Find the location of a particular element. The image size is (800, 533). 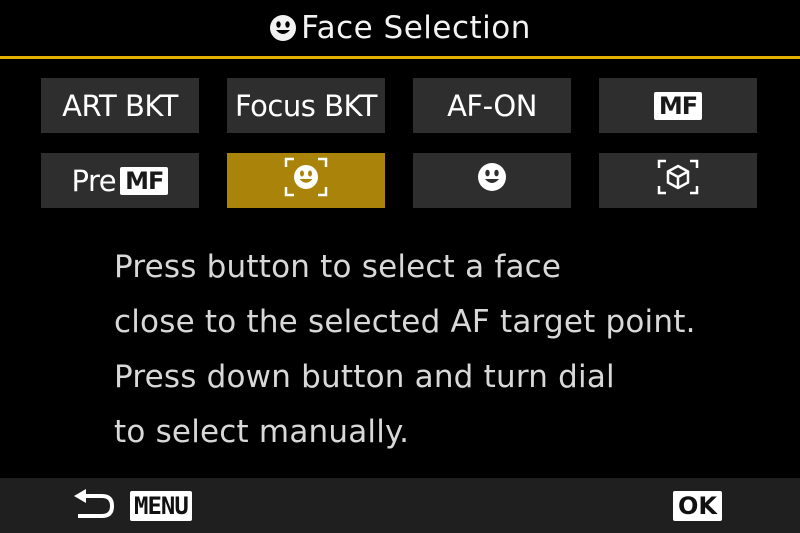

mode-face-select-button is located at coordinates (306, 180).